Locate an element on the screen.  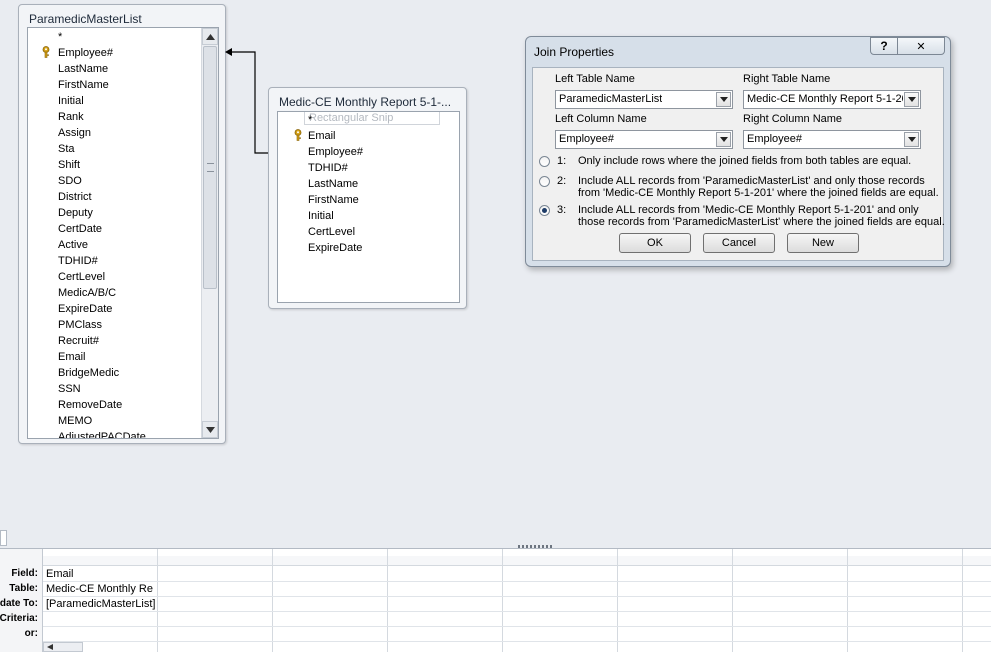
field-item: Email is located at coordinates (322, 136).